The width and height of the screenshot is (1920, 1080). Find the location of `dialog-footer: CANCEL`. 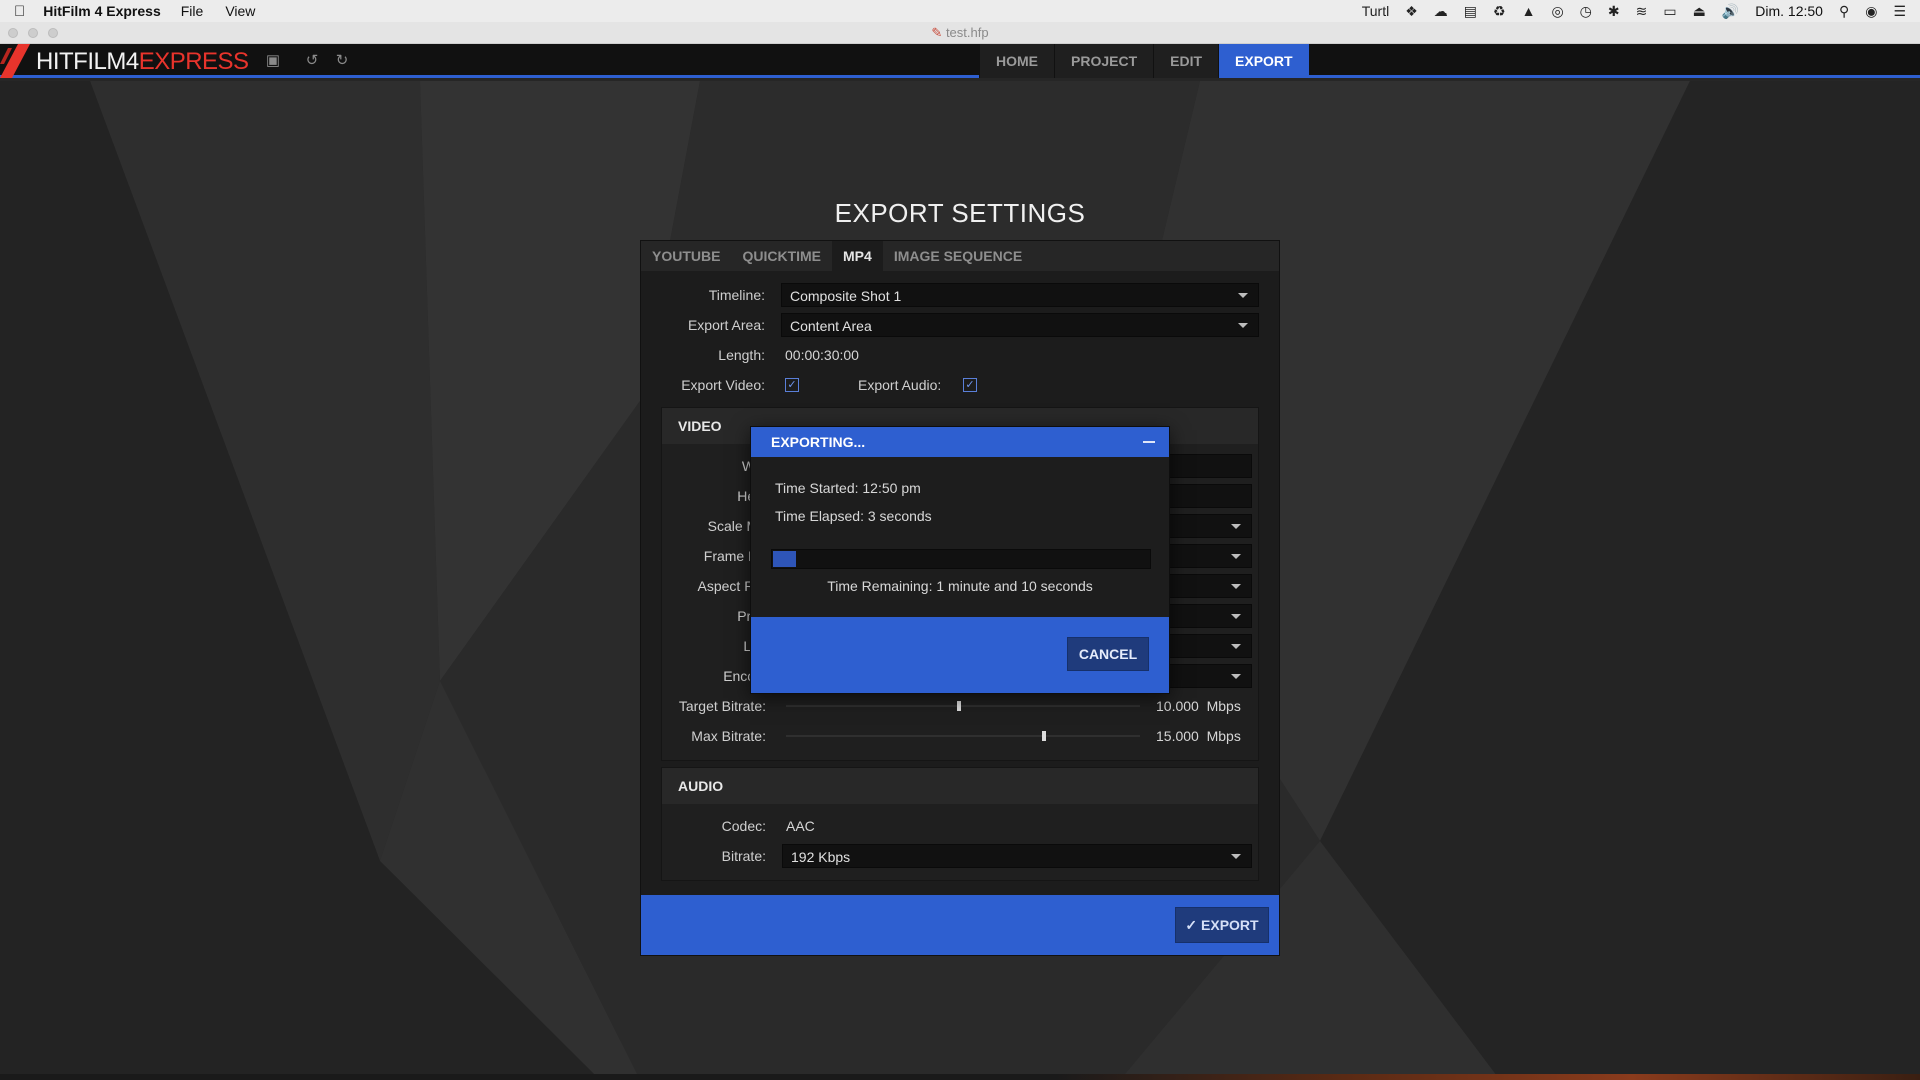

dialog-footer: CANCEL is located at coordinates (960, 655).